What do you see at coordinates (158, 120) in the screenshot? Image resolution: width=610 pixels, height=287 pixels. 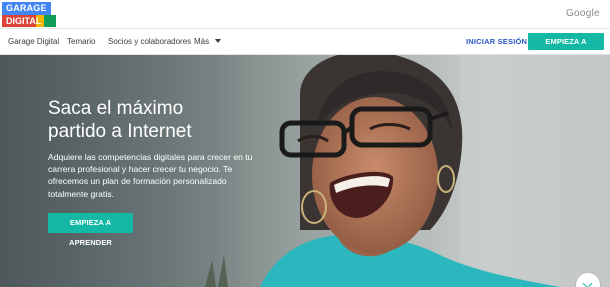 I see `hero-title: Saca el máximo partido a Internet` at bounding box center [158, 120].